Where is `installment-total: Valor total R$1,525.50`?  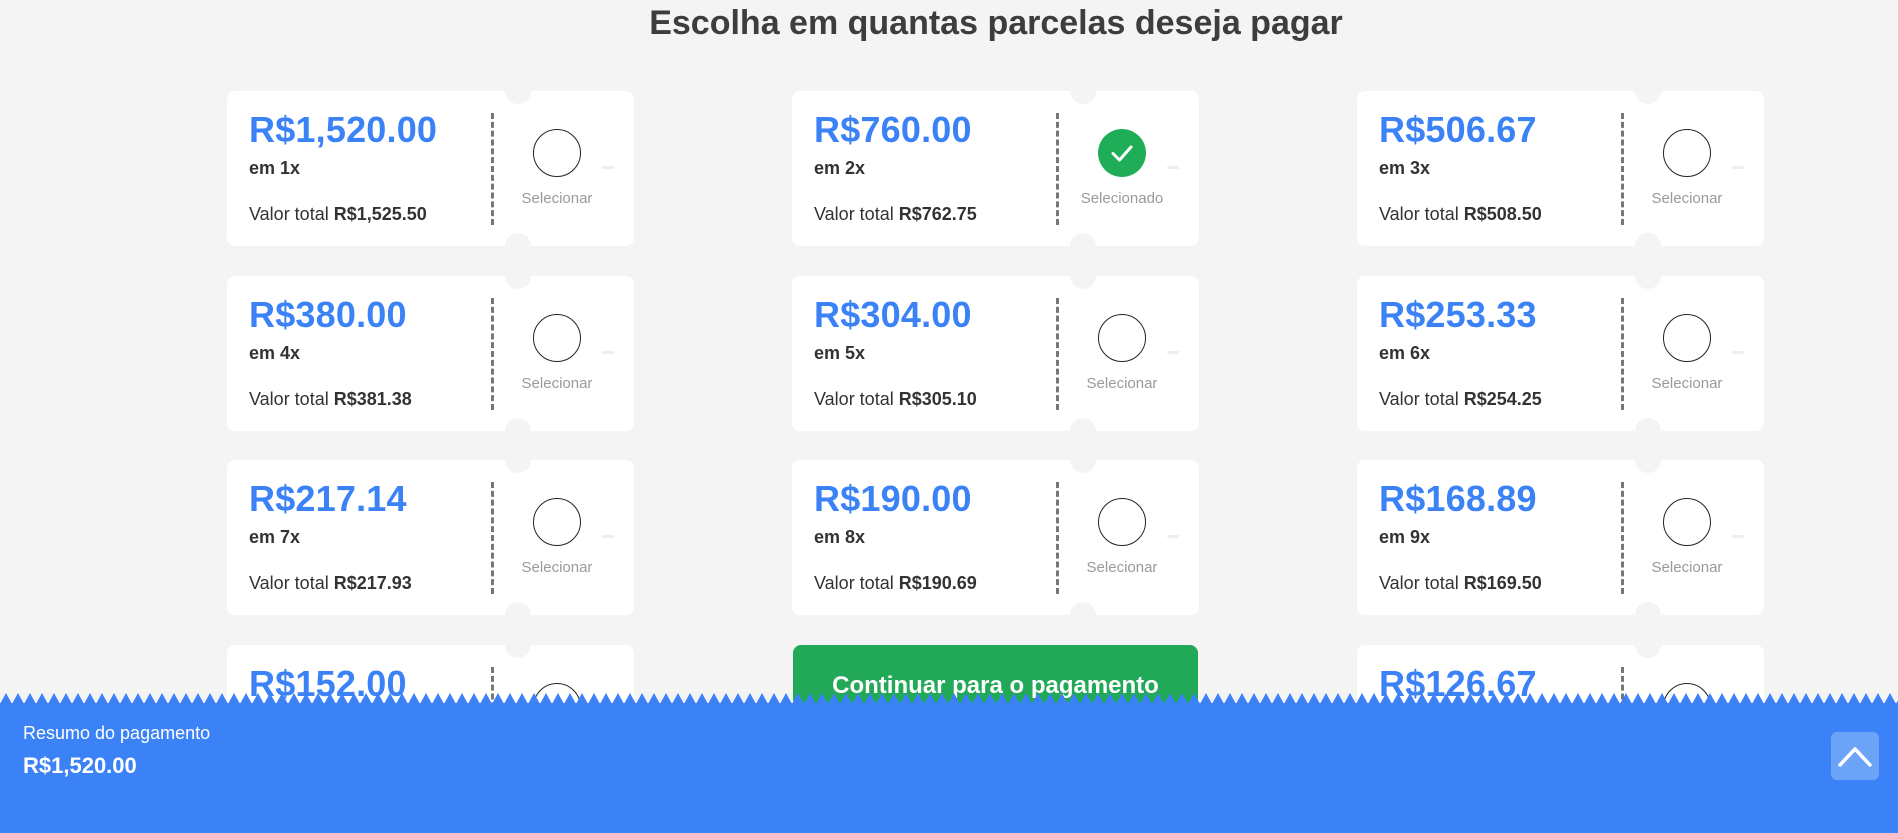
installment-total: Valor total R$1,525.50 is located at coordinates (338, 214).